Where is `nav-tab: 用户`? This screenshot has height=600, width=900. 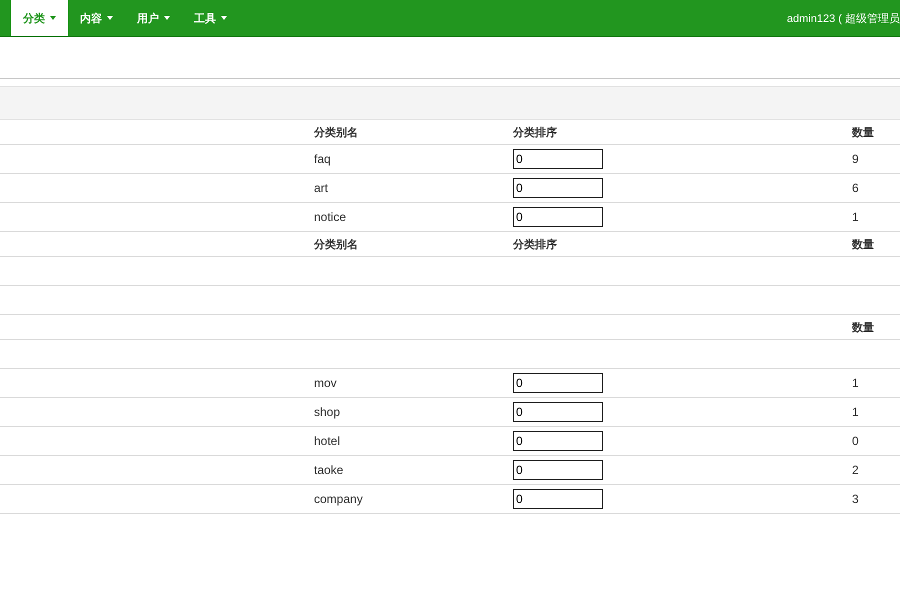 nav-tab: 用户 is located at coordinates (153, 18).